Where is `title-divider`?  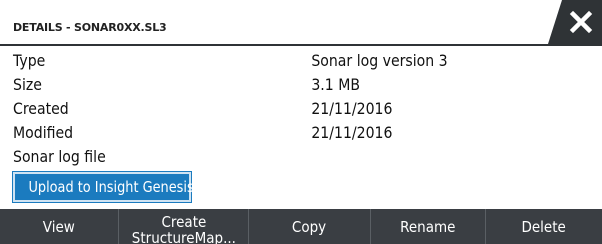
title-divider is located at coordinates (301, 45).